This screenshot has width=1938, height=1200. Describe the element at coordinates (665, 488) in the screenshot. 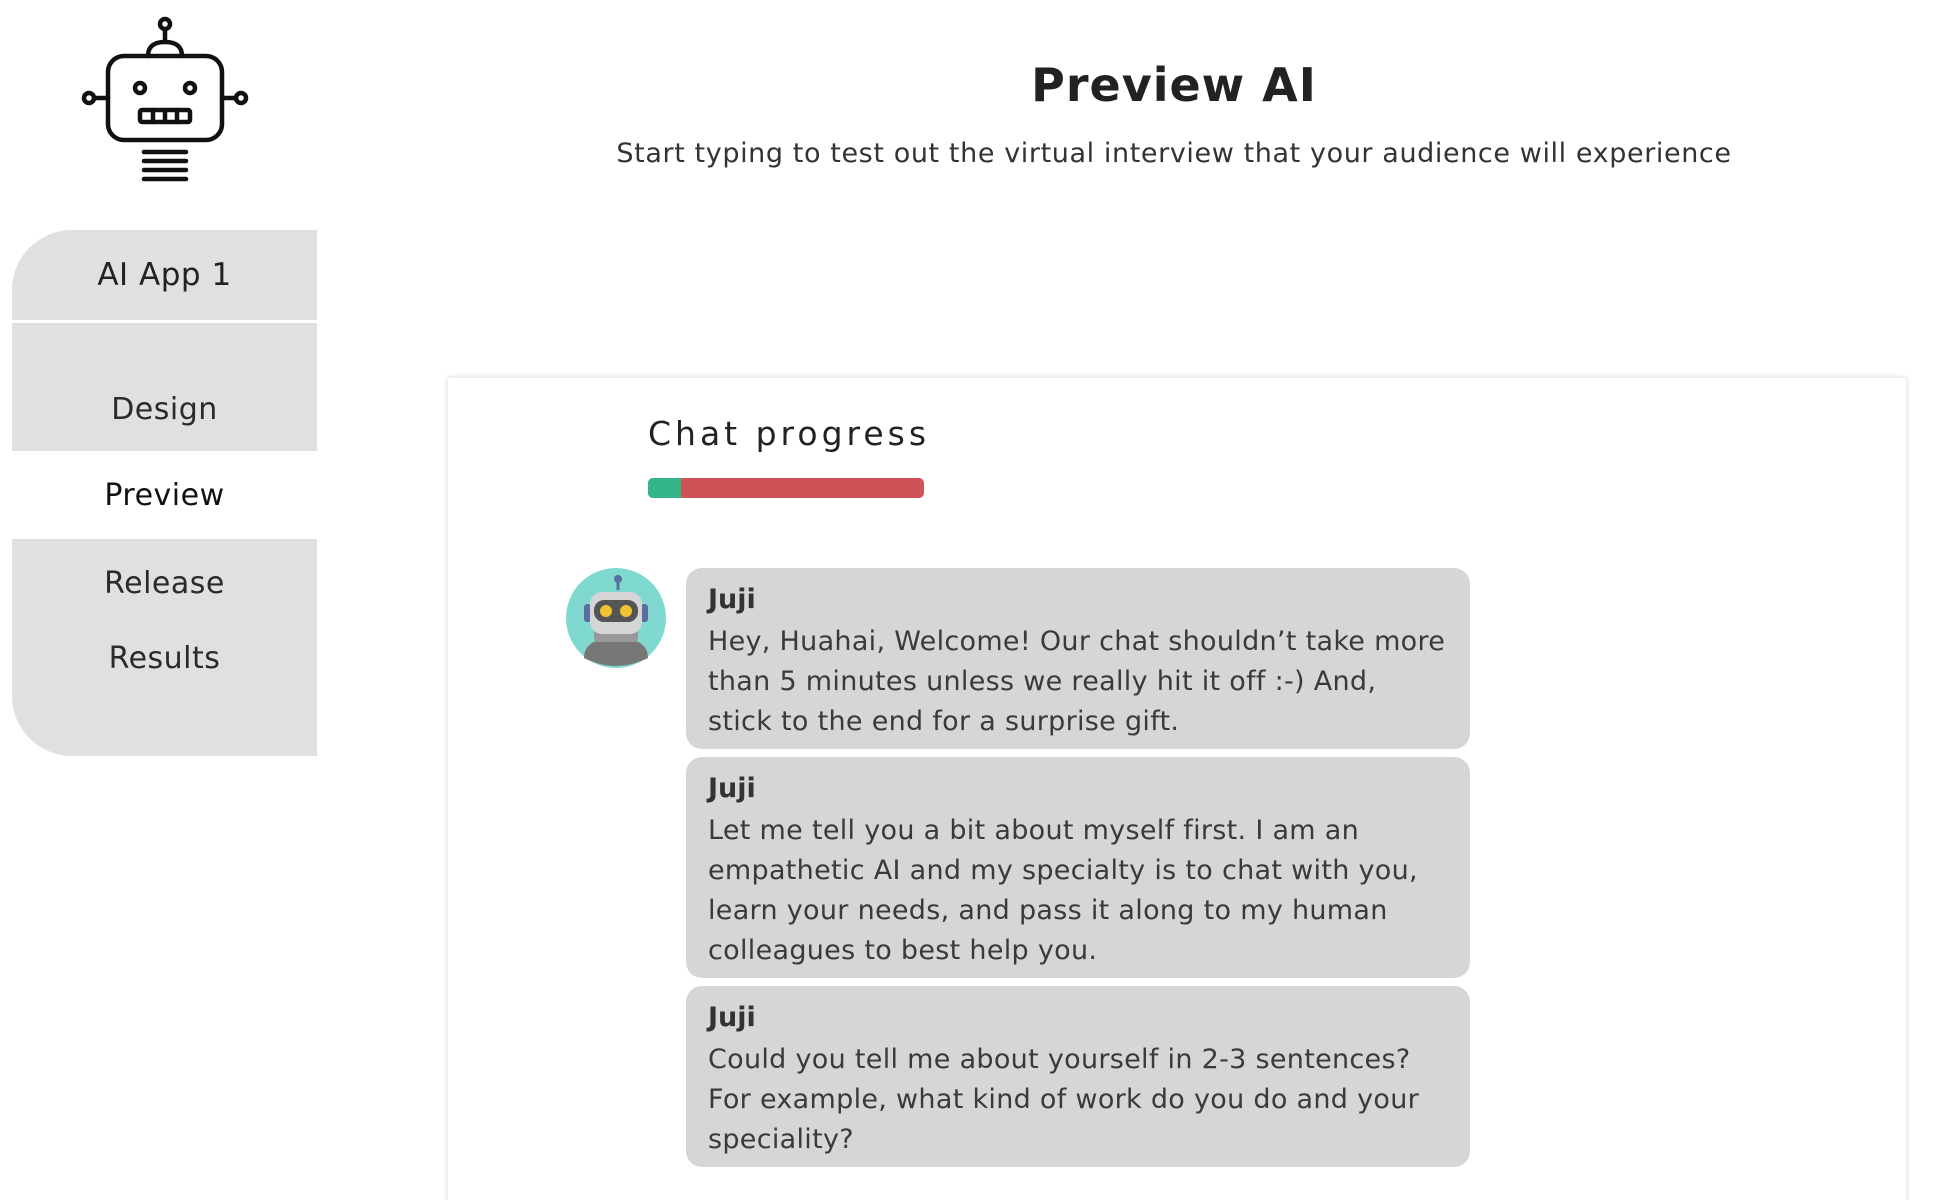

I see `chat-progress-fill` at that location.